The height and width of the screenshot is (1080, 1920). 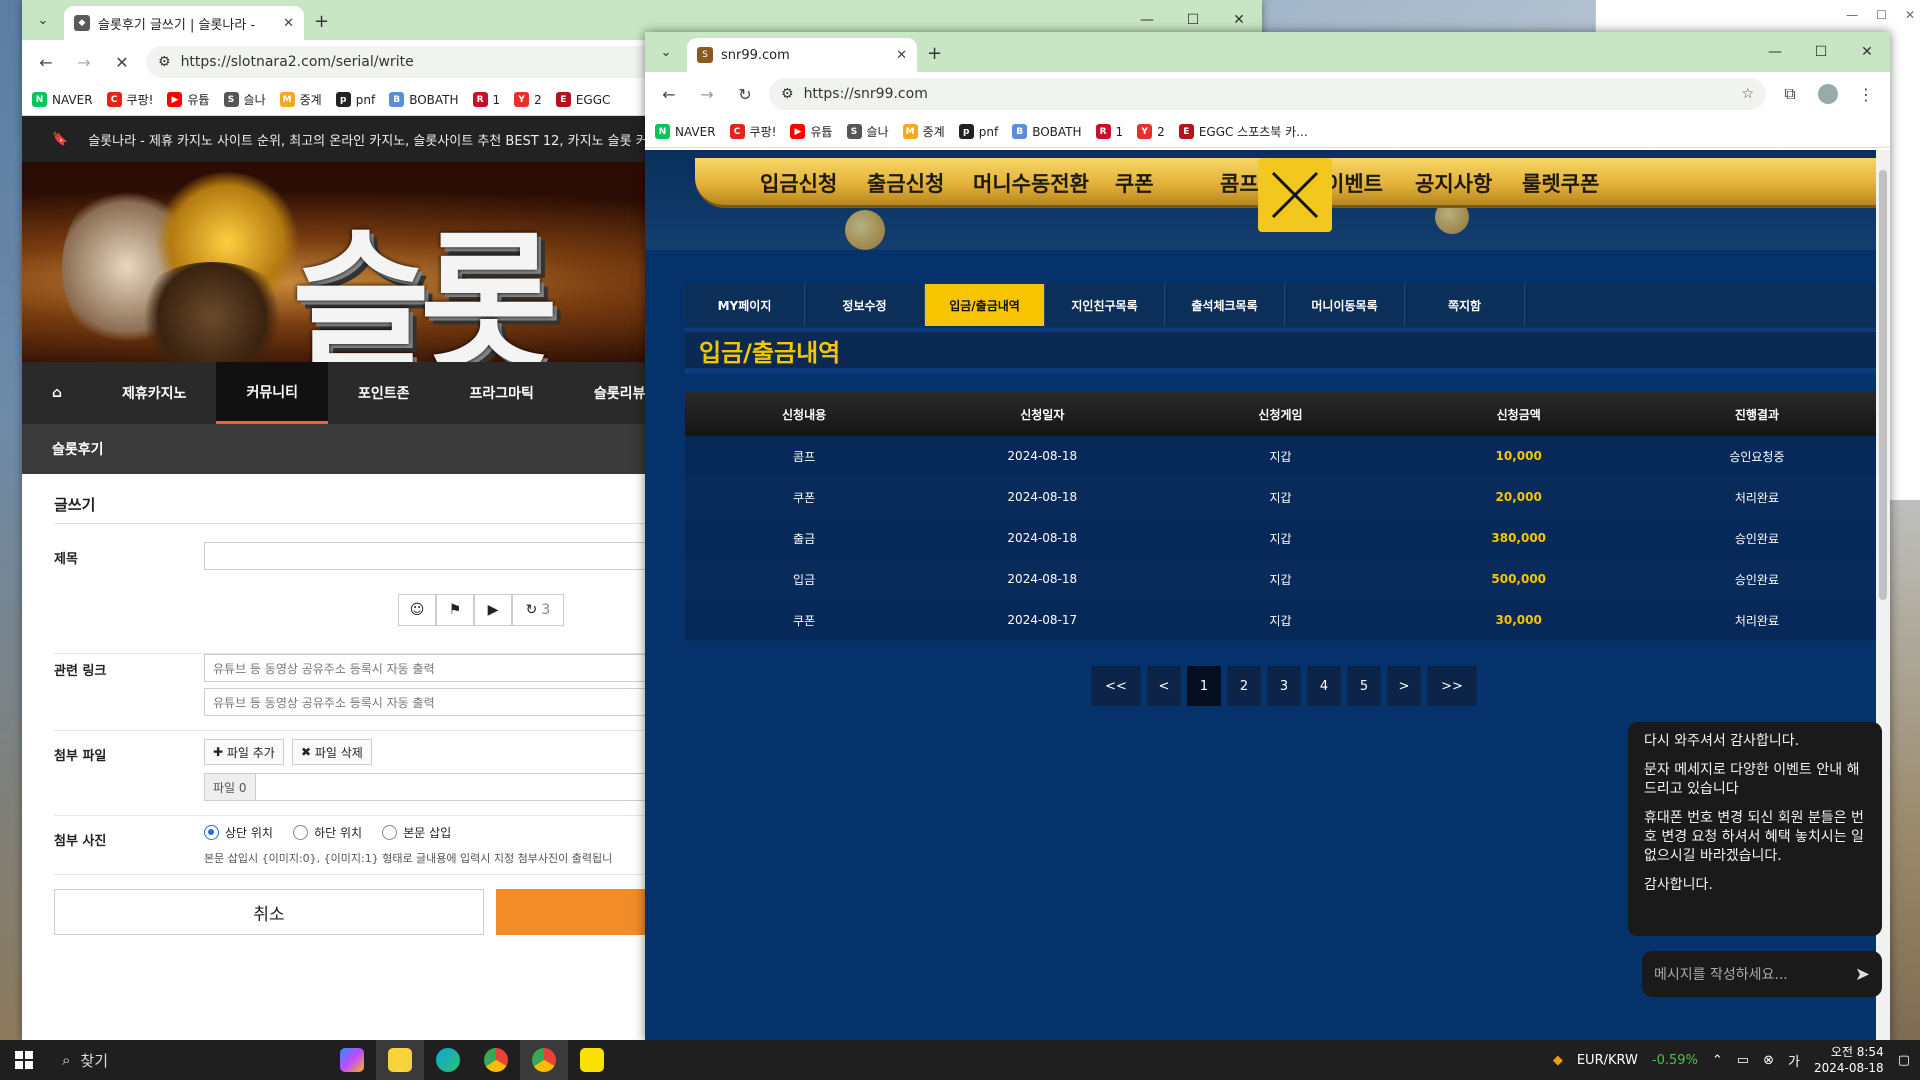 I want to click on mypage-tab: 머니이동목록, so click(x=1345, y=305).